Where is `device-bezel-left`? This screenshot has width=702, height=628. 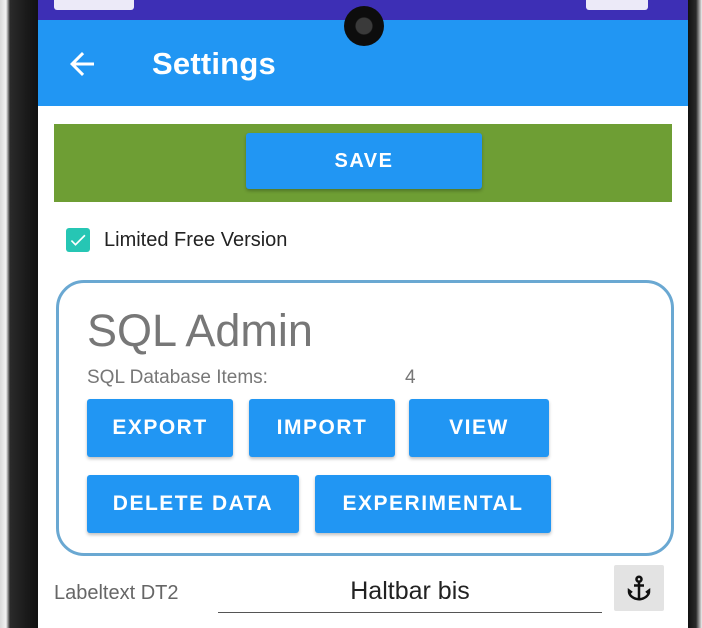 device-bezel-left is located at coordinates (19, 314).